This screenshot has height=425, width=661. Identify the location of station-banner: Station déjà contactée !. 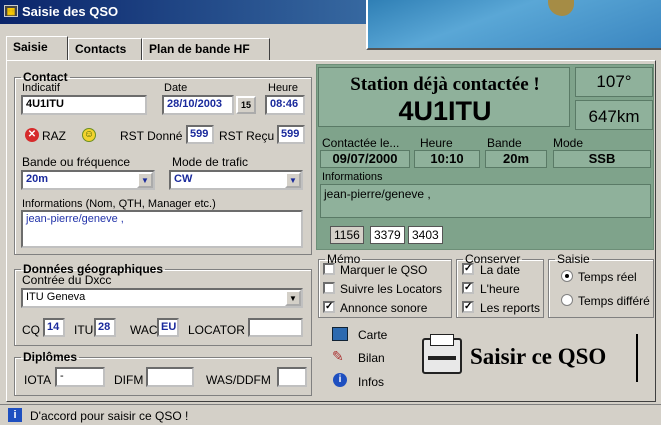
(445, 84).